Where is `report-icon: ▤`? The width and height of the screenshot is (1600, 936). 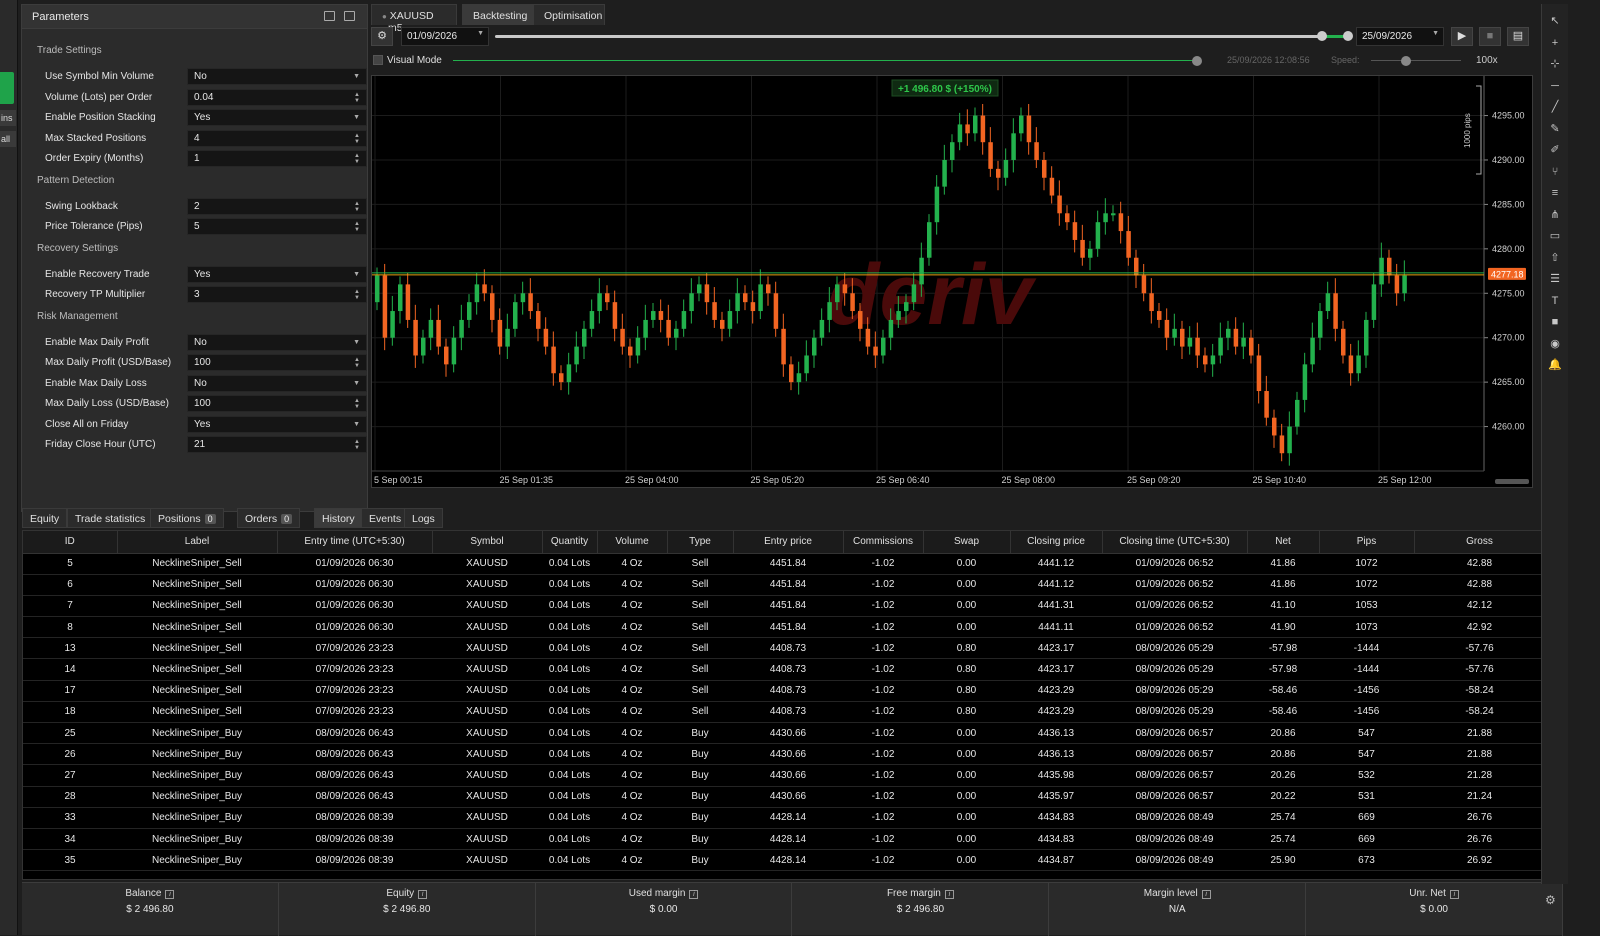
report-icon: ▤ is located at coordinates (1518, 36).